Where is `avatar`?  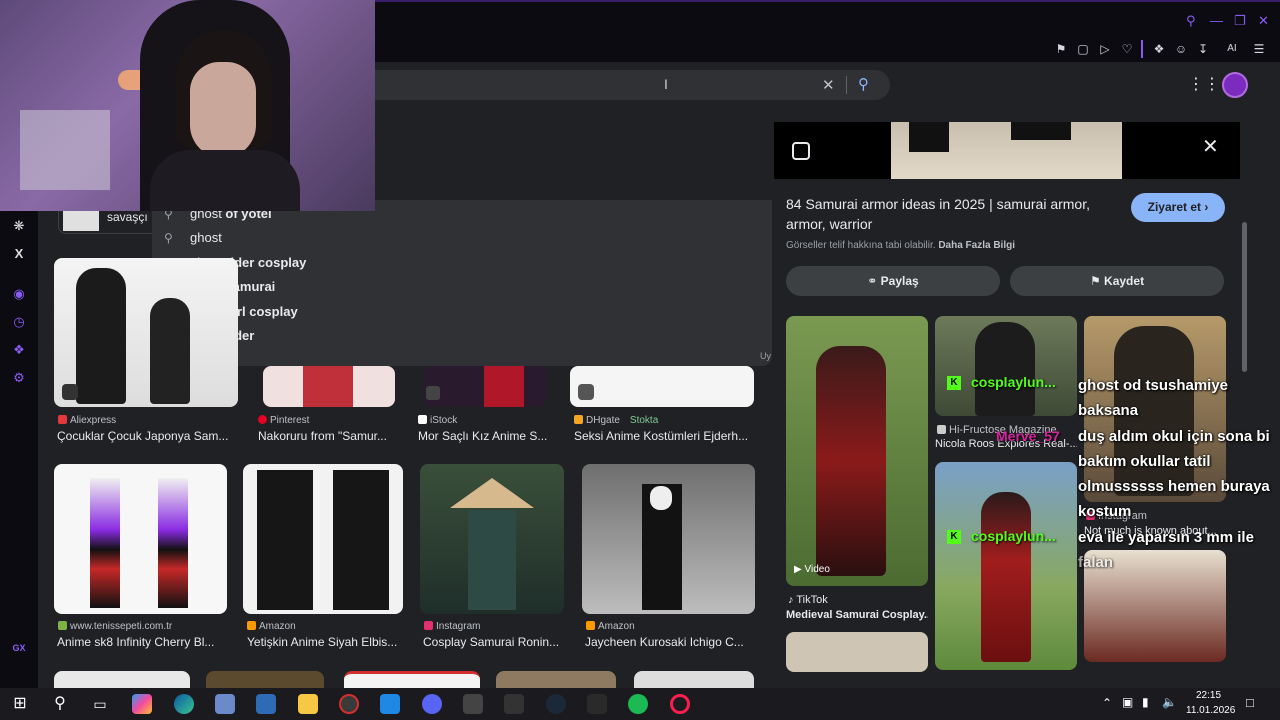 avatar is located at coordinates (1235, 85).